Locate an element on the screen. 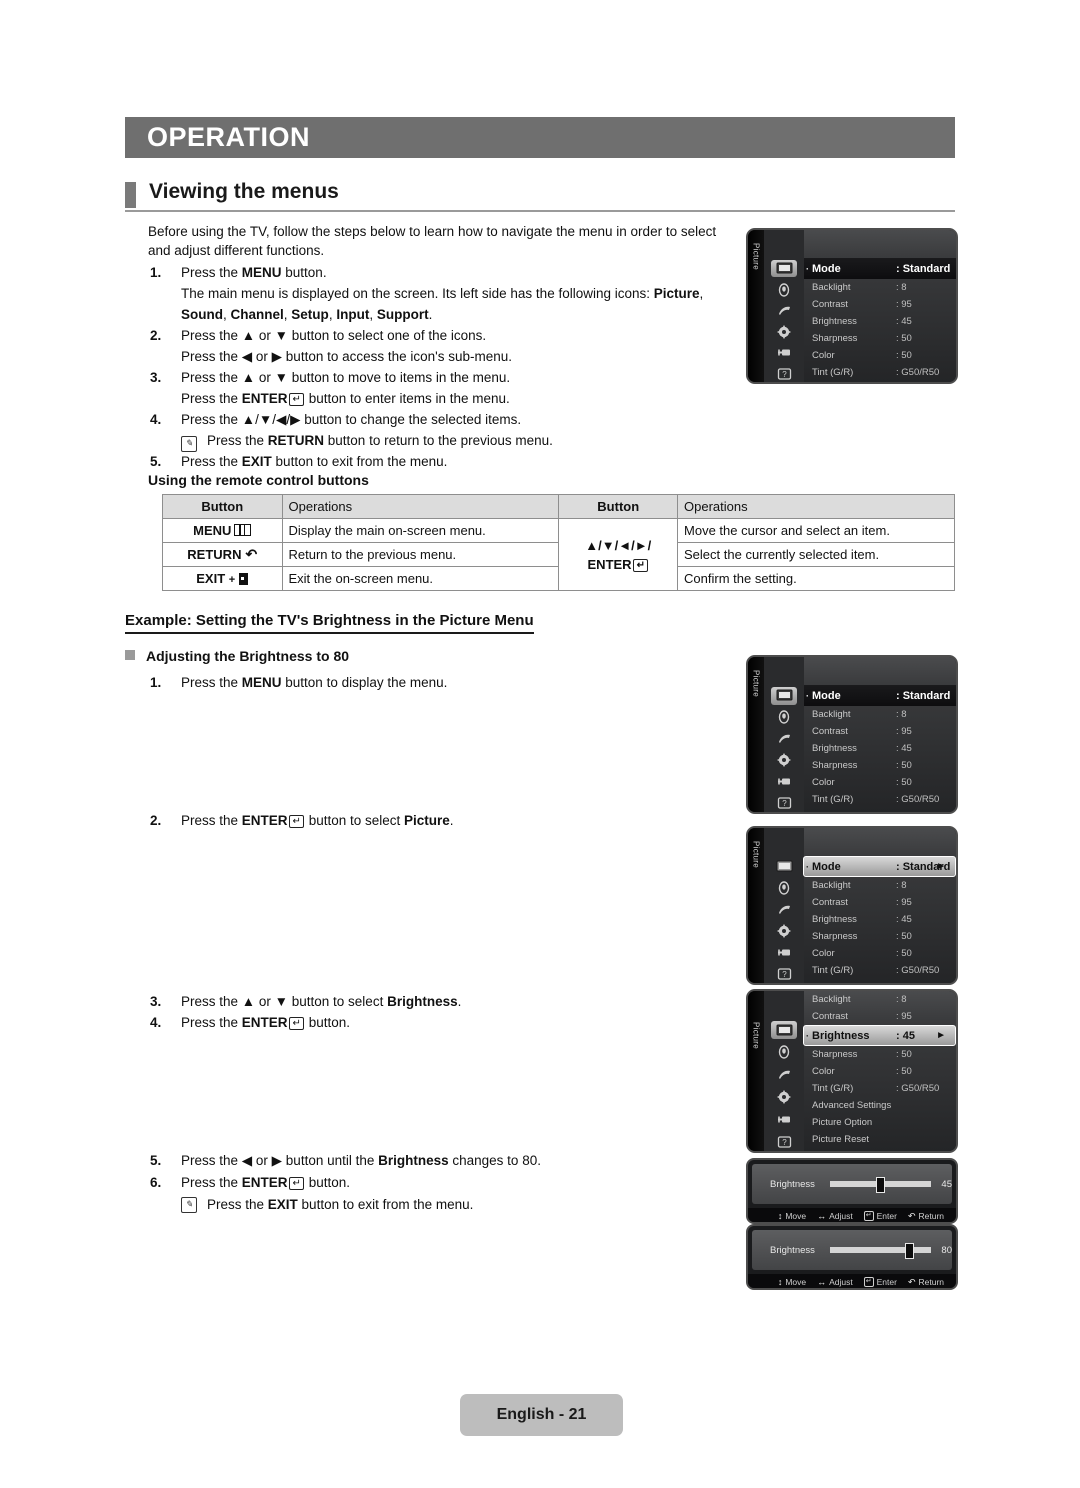  osd-row-value: : Standard is located at coordinates (923, 695).